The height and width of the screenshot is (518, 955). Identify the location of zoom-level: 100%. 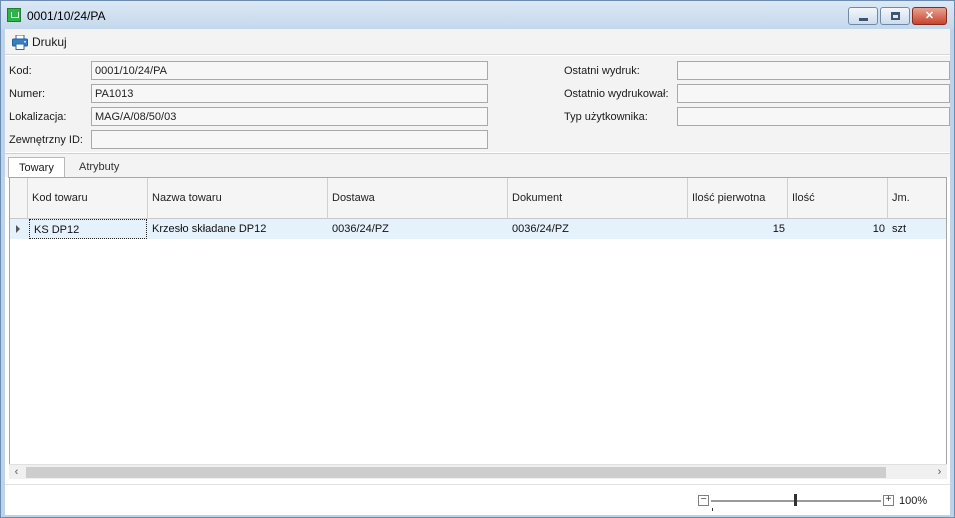
(913, 501).